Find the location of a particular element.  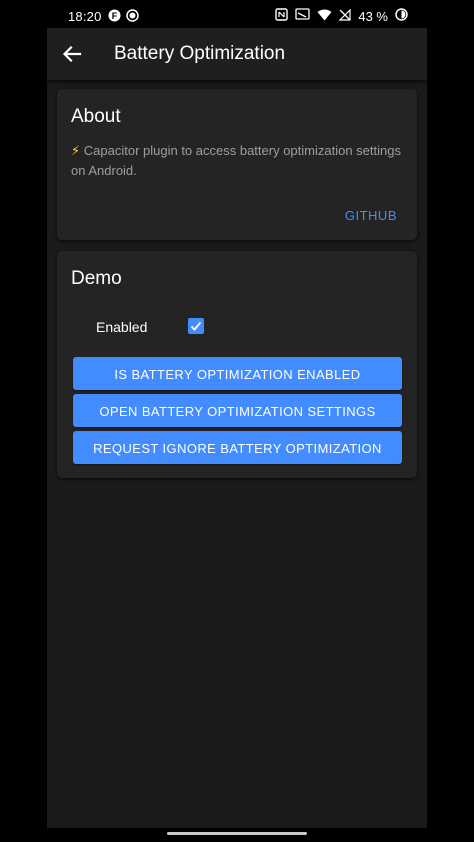

status-right-icons: 43 % is located at coordinates (341, 16).